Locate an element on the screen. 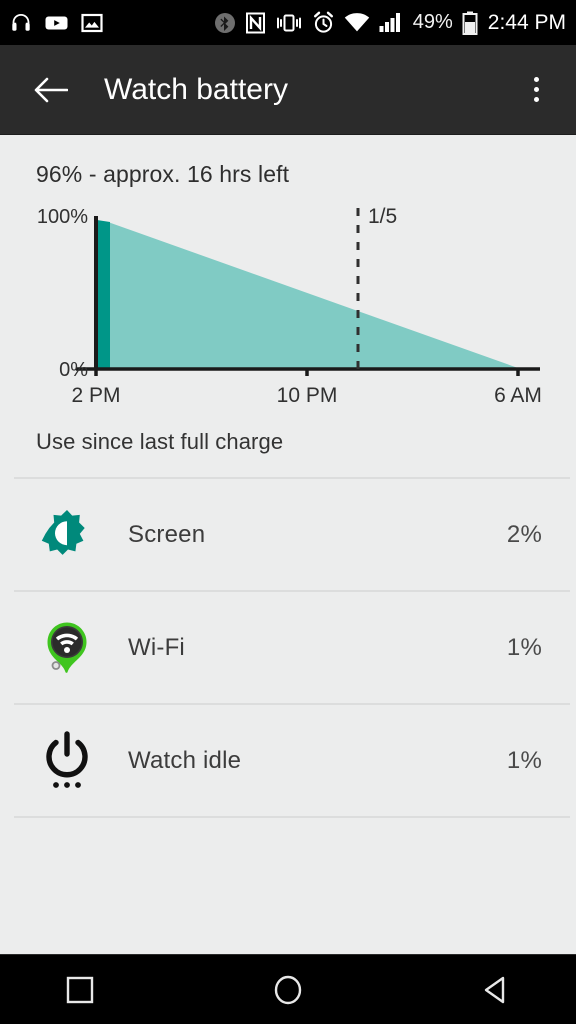 The image size is (576, 1024). section-label-use-since-charge: Use since last full charge is located at coordinates (160, 441).